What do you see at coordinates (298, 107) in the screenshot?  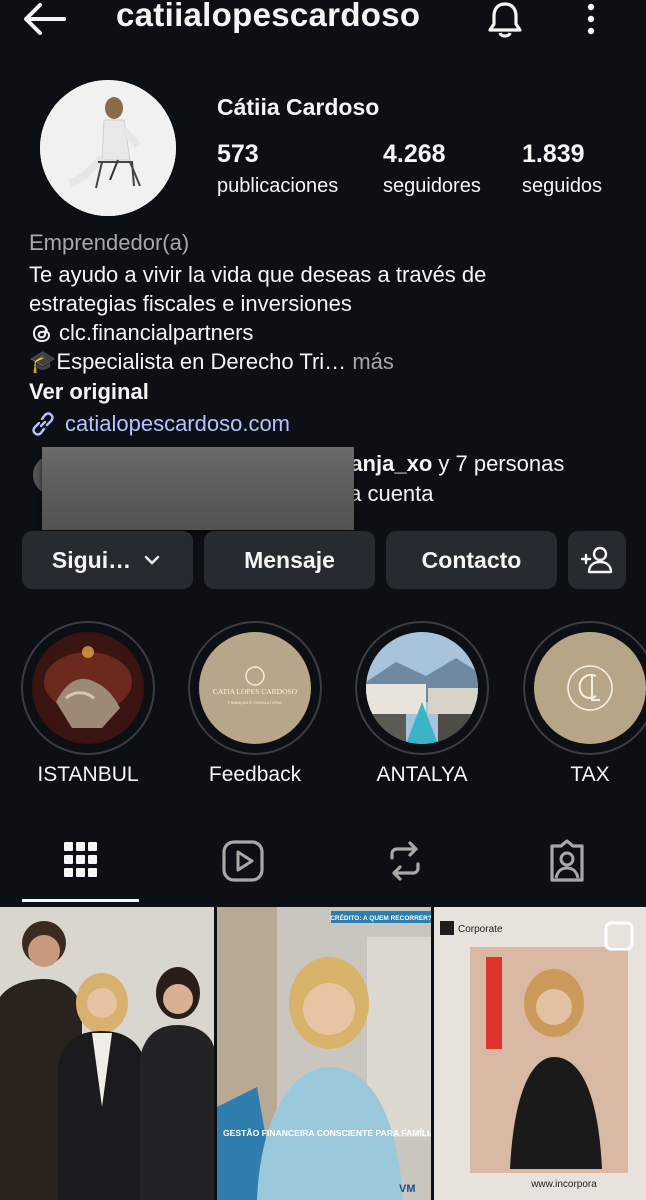 I see `display-name: Cátiia Cardoso` at bounding box center [298, 107].